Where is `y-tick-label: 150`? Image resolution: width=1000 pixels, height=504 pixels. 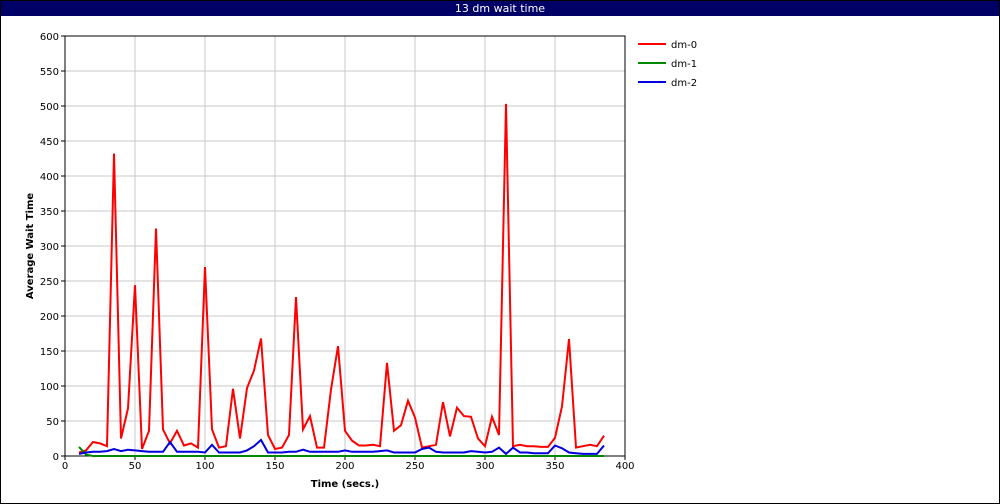 y-tick-label: 150 is located at coordinates (49, 352).